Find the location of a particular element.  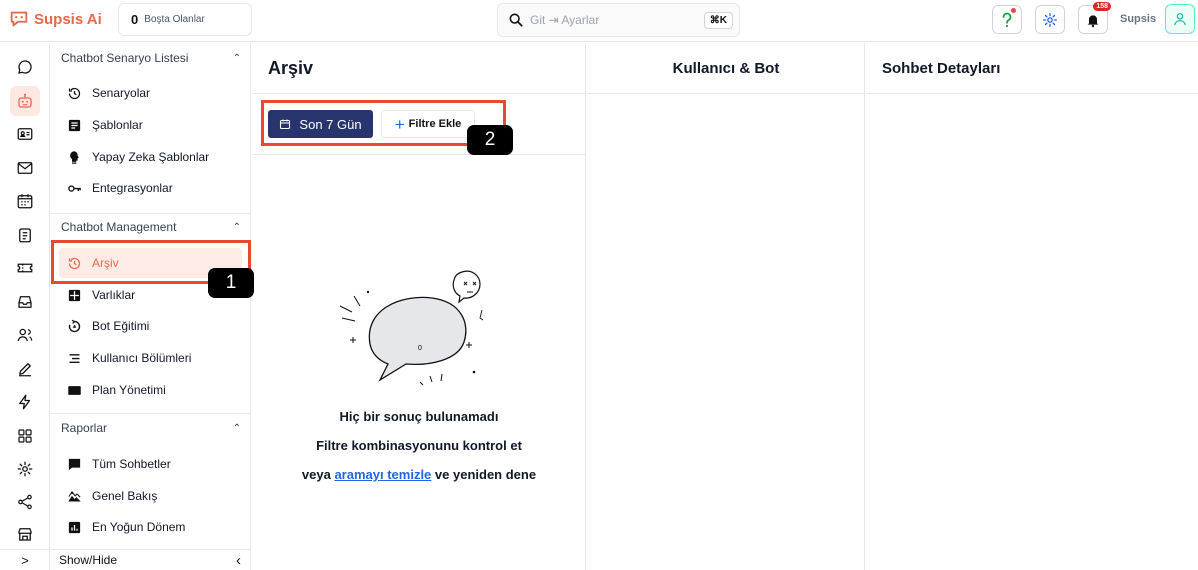

annotation-marker-1: 1 is located at coordinates (231, 283).